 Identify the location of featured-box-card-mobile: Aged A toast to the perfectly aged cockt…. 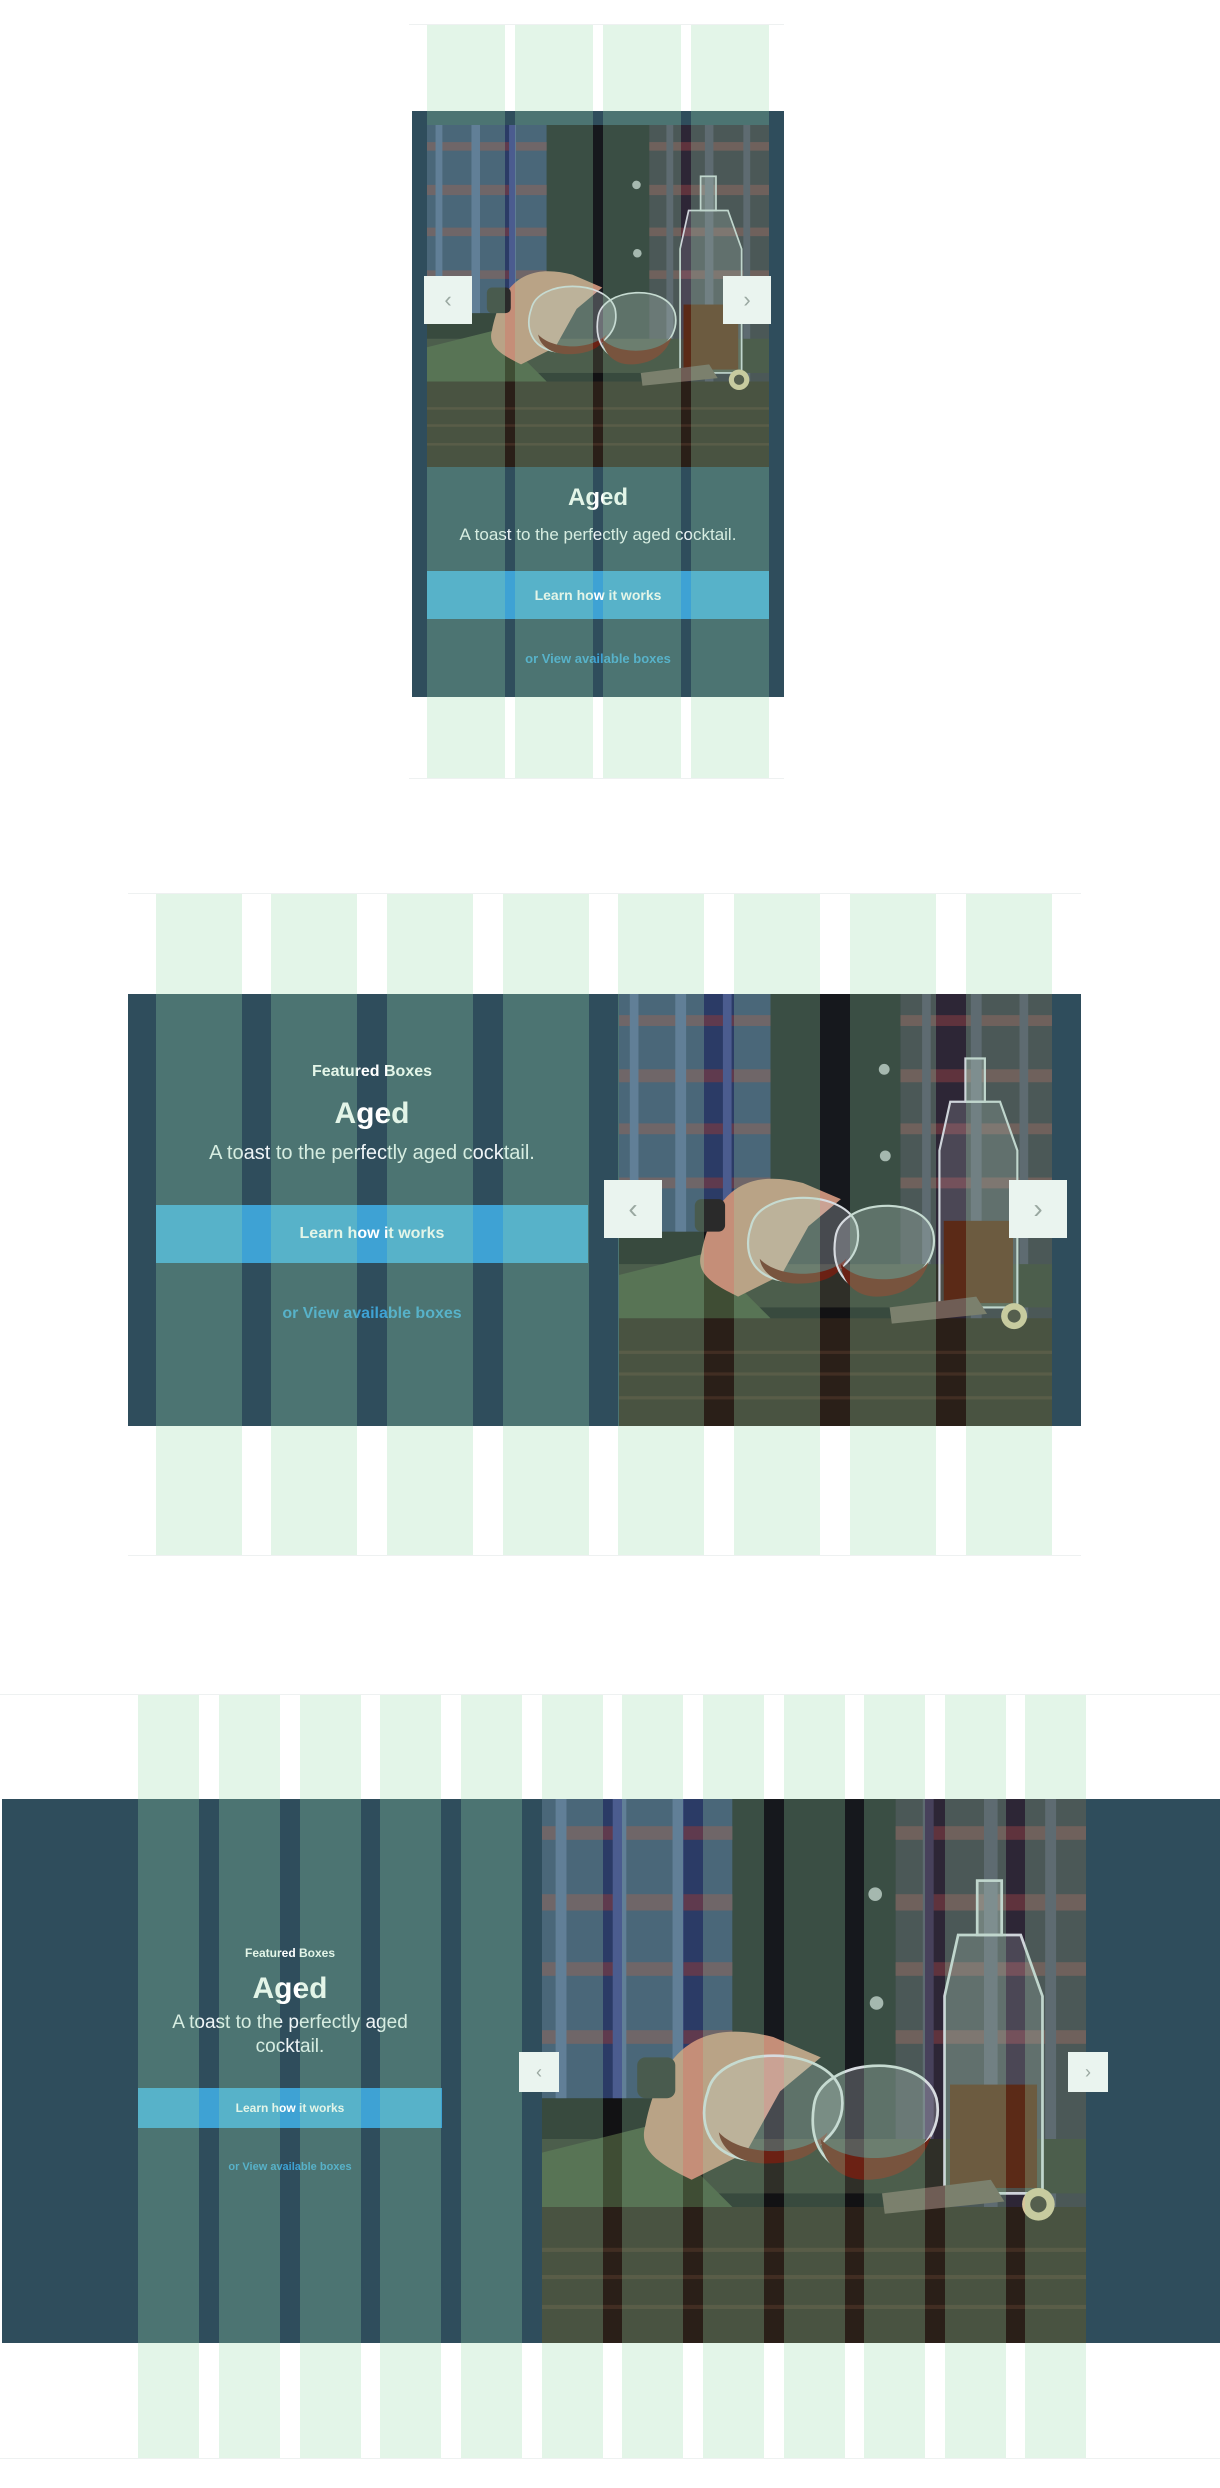
(598, 404).